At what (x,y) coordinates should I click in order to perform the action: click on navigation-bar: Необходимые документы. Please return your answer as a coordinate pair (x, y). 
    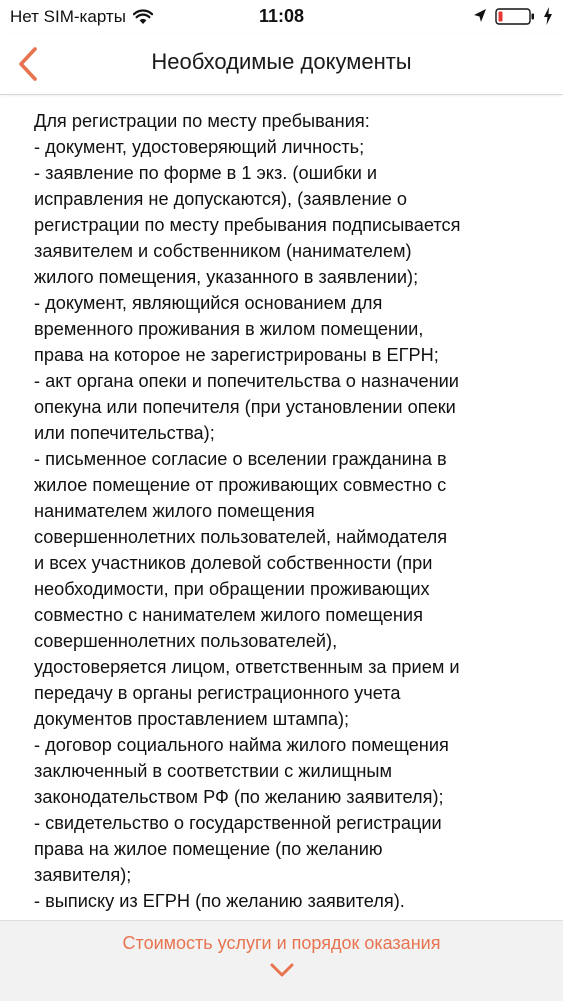
    Looking at the image, I should click on (281, 64).